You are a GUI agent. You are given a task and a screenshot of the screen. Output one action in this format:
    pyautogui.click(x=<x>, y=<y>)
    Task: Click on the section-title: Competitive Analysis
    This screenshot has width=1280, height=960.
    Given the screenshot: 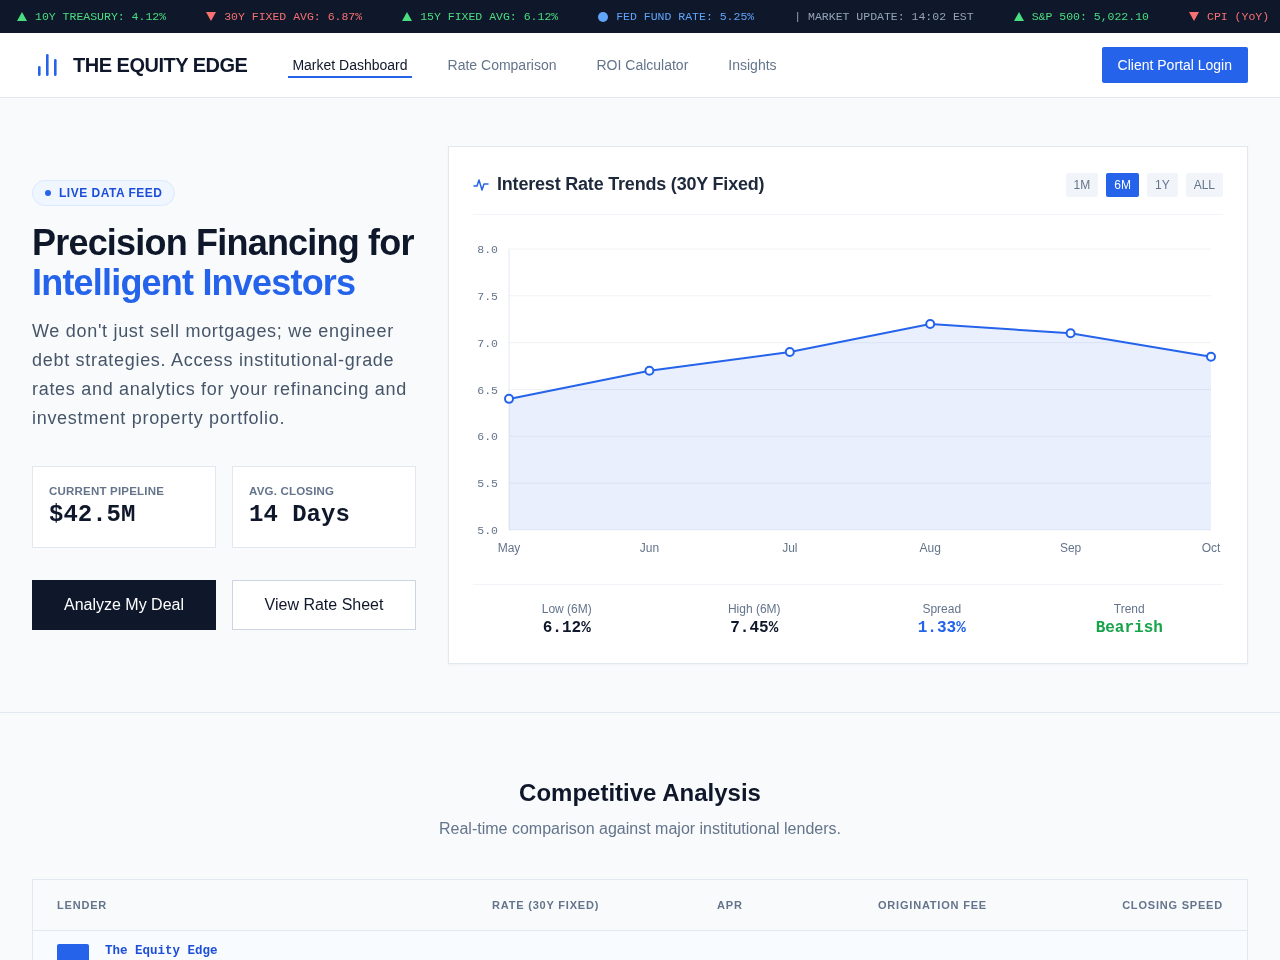 What is the action you would take?
    pyautogui.click(x=640, y=793)
    